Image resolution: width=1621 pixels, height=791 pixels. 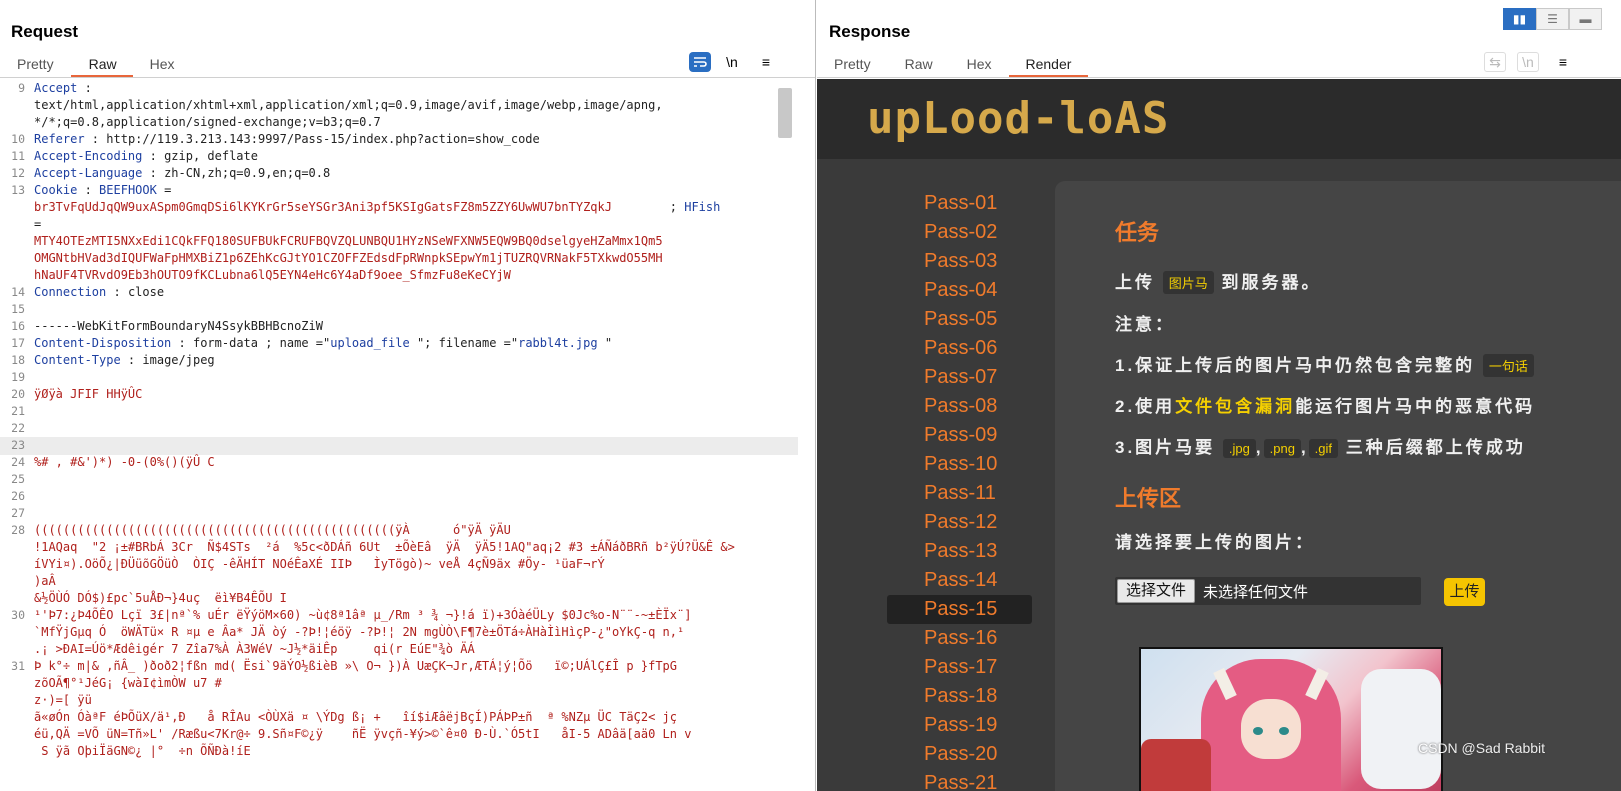 What do you see at coordinates (959, 261) in the screenshot?
I see `pass-menu-item: Pass-03` at bounding box center [959, 261].